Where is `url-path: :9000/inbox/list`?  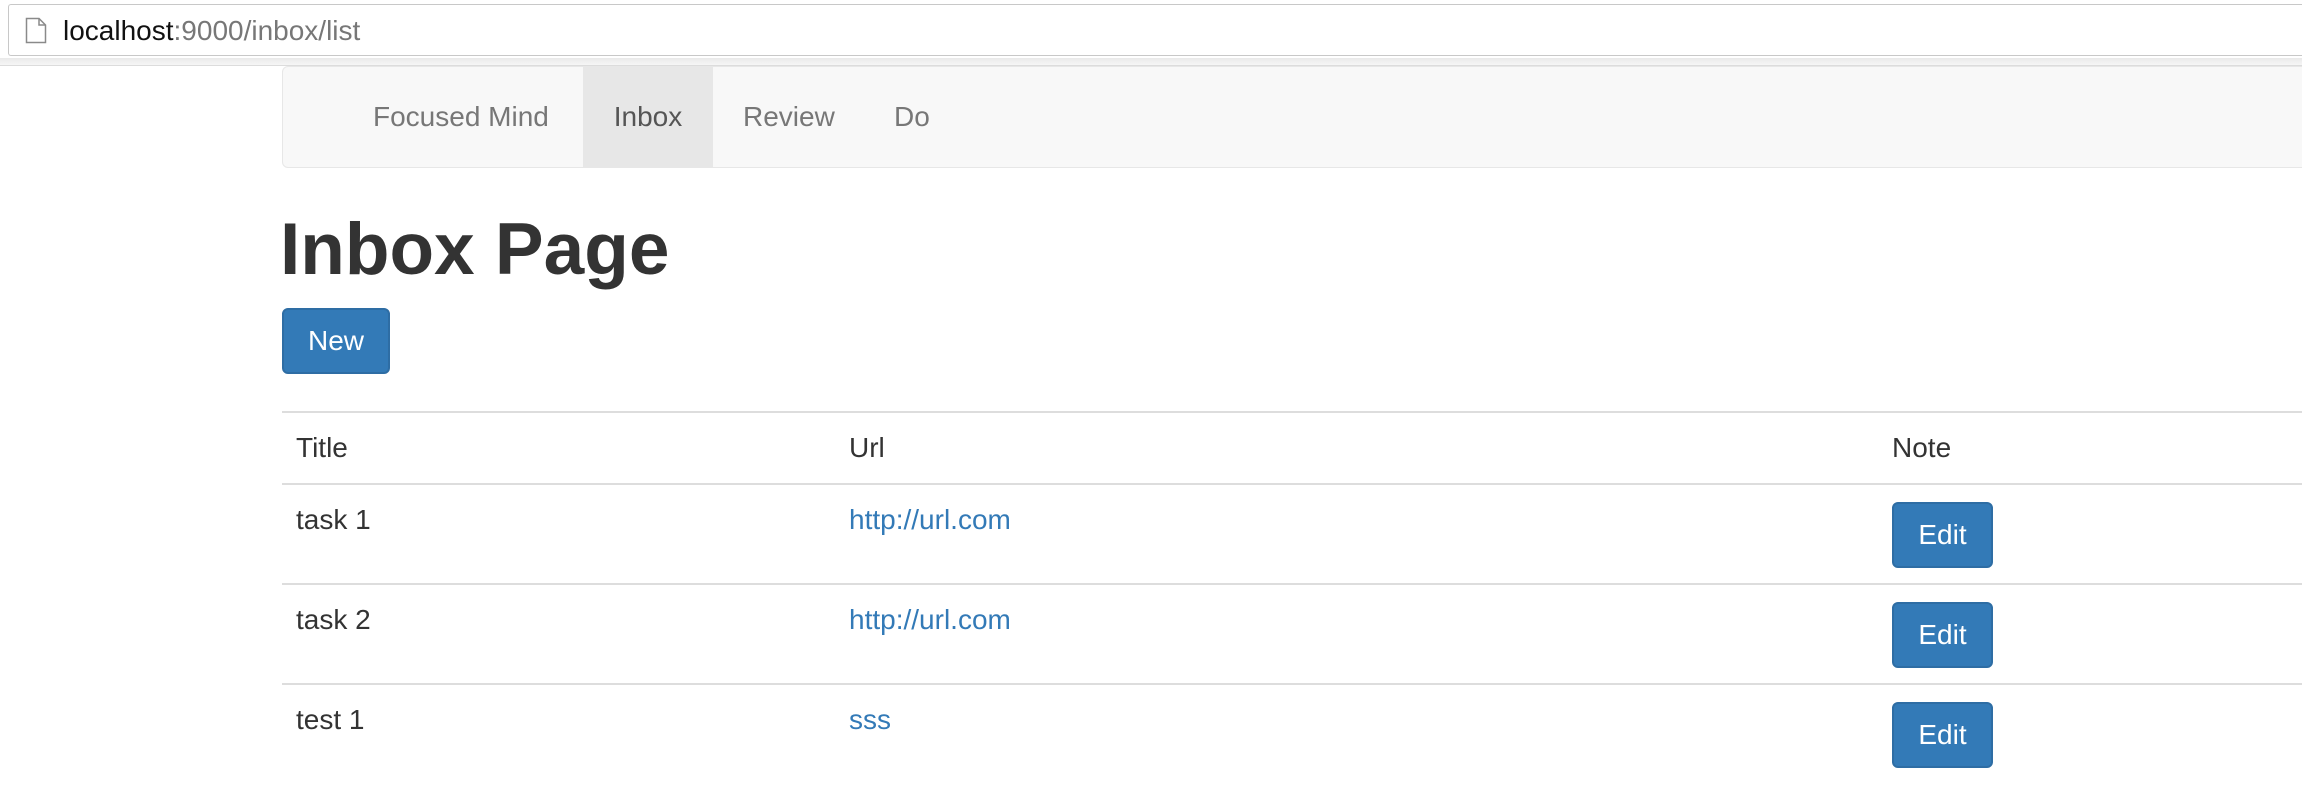
url-path: :9000/inbox/list is located at coordinates (267, 30).